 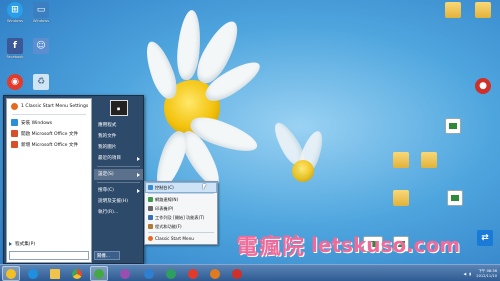 What do you see at coordinates (118, 108) in the screenshot?
I see `avatar: ◼` at bounding box center [118, 108].